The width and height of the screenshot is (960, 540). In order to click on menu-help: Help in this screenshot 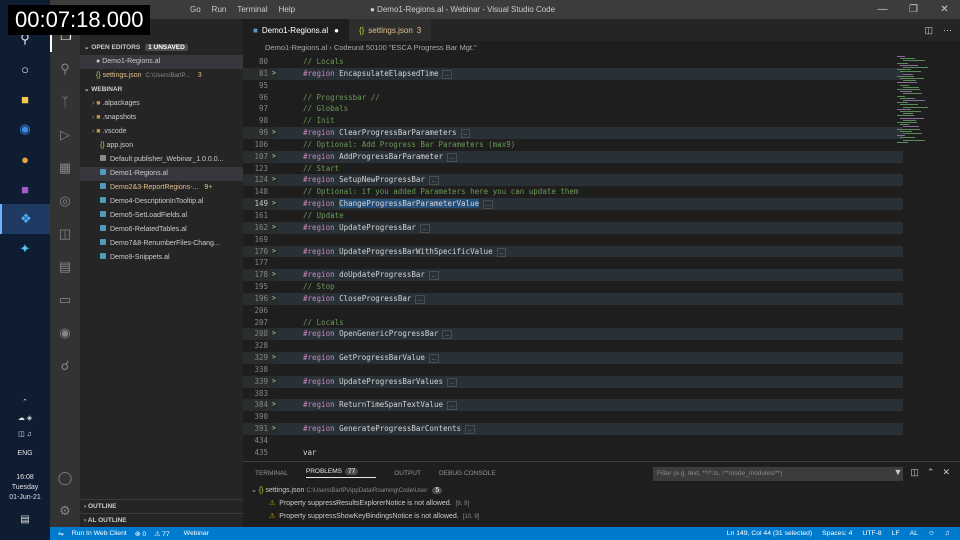, I will do `click(287, 9)`.